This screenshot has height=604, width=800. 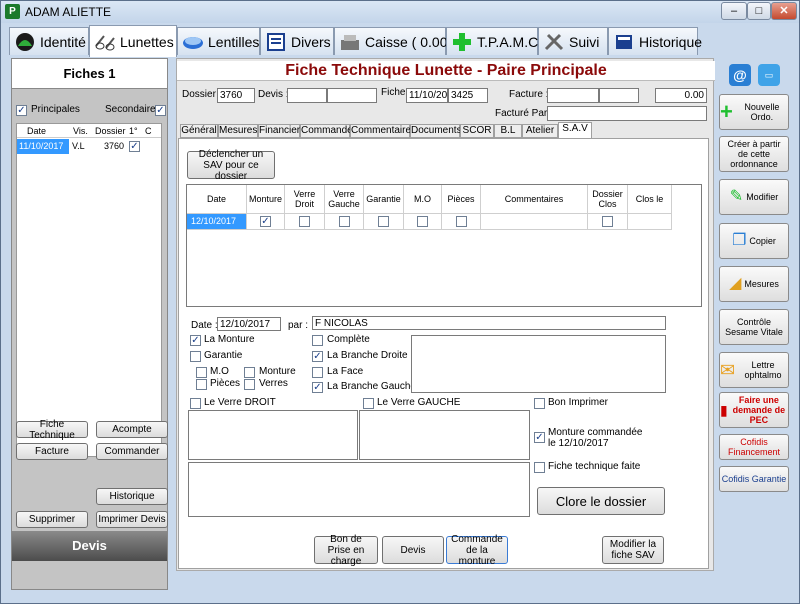 I want to click on row-verre-gauche-checkbox, so click(x=344, y=221).